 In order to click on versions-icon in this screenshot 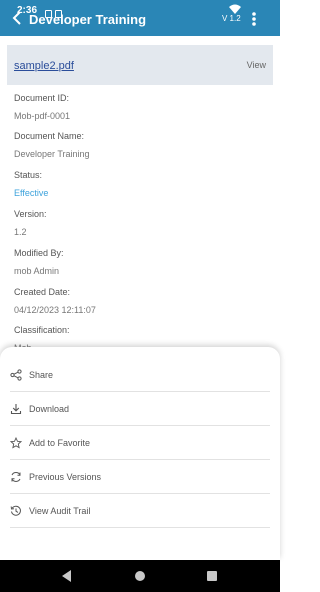, I will do `click(16, 477)`.